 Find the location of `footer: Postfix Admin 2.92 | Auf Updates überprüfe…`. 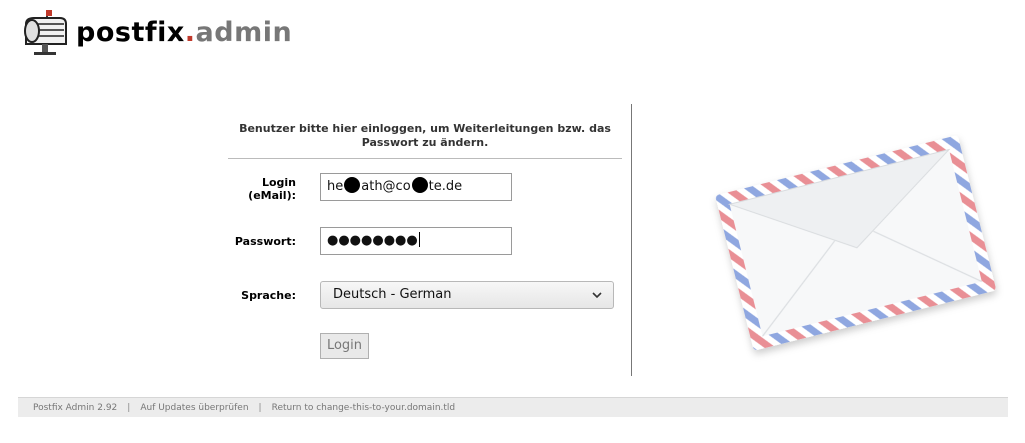

footer: Postfix Admin 2.92 | Auf Updates überprüfe… is located at coordinates (513, 407).